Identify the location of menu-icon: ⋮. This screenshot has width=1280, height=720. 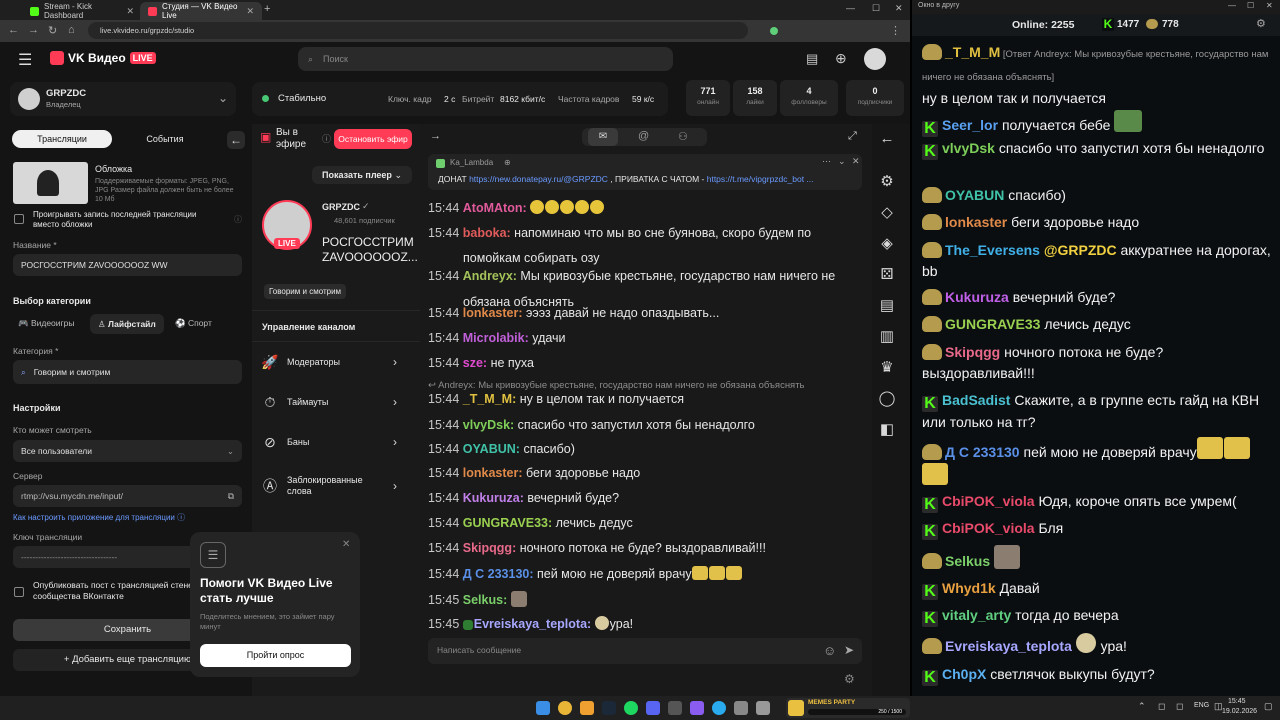
(895, 30).